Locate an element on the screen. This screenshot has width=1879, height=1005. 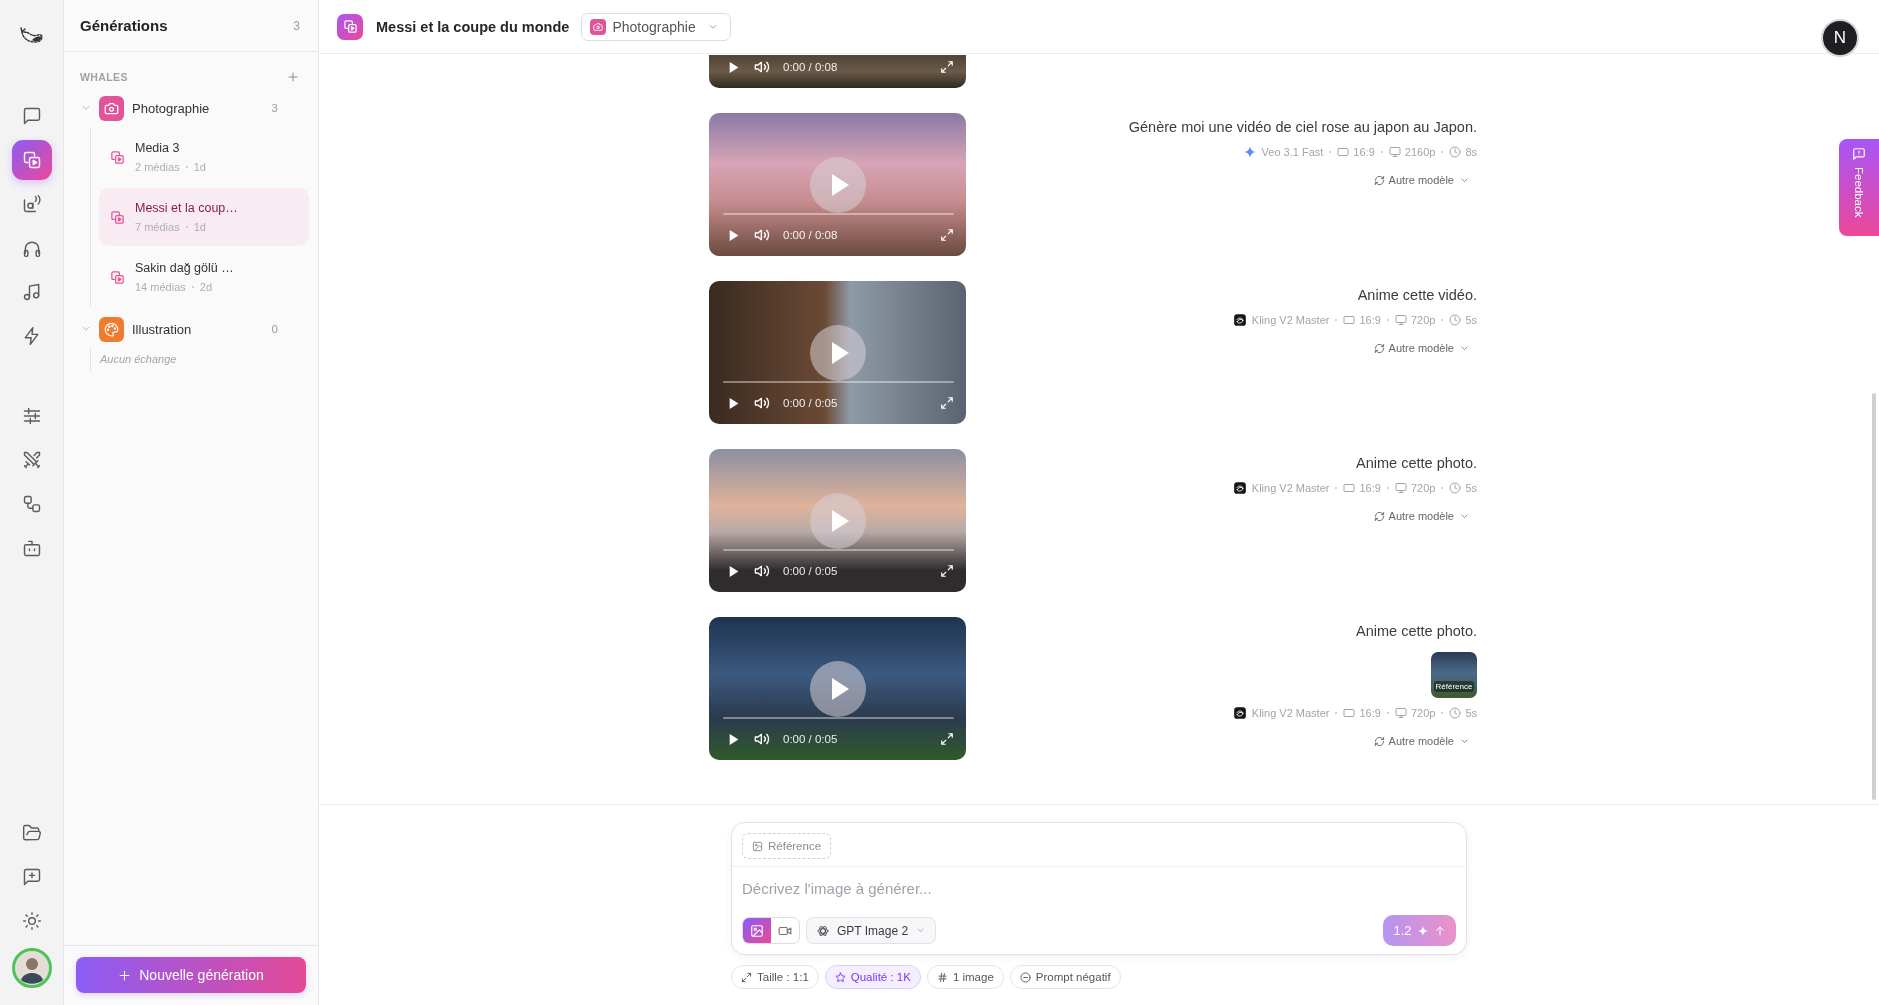
music-note-icon is located at coordinates (31, 292).